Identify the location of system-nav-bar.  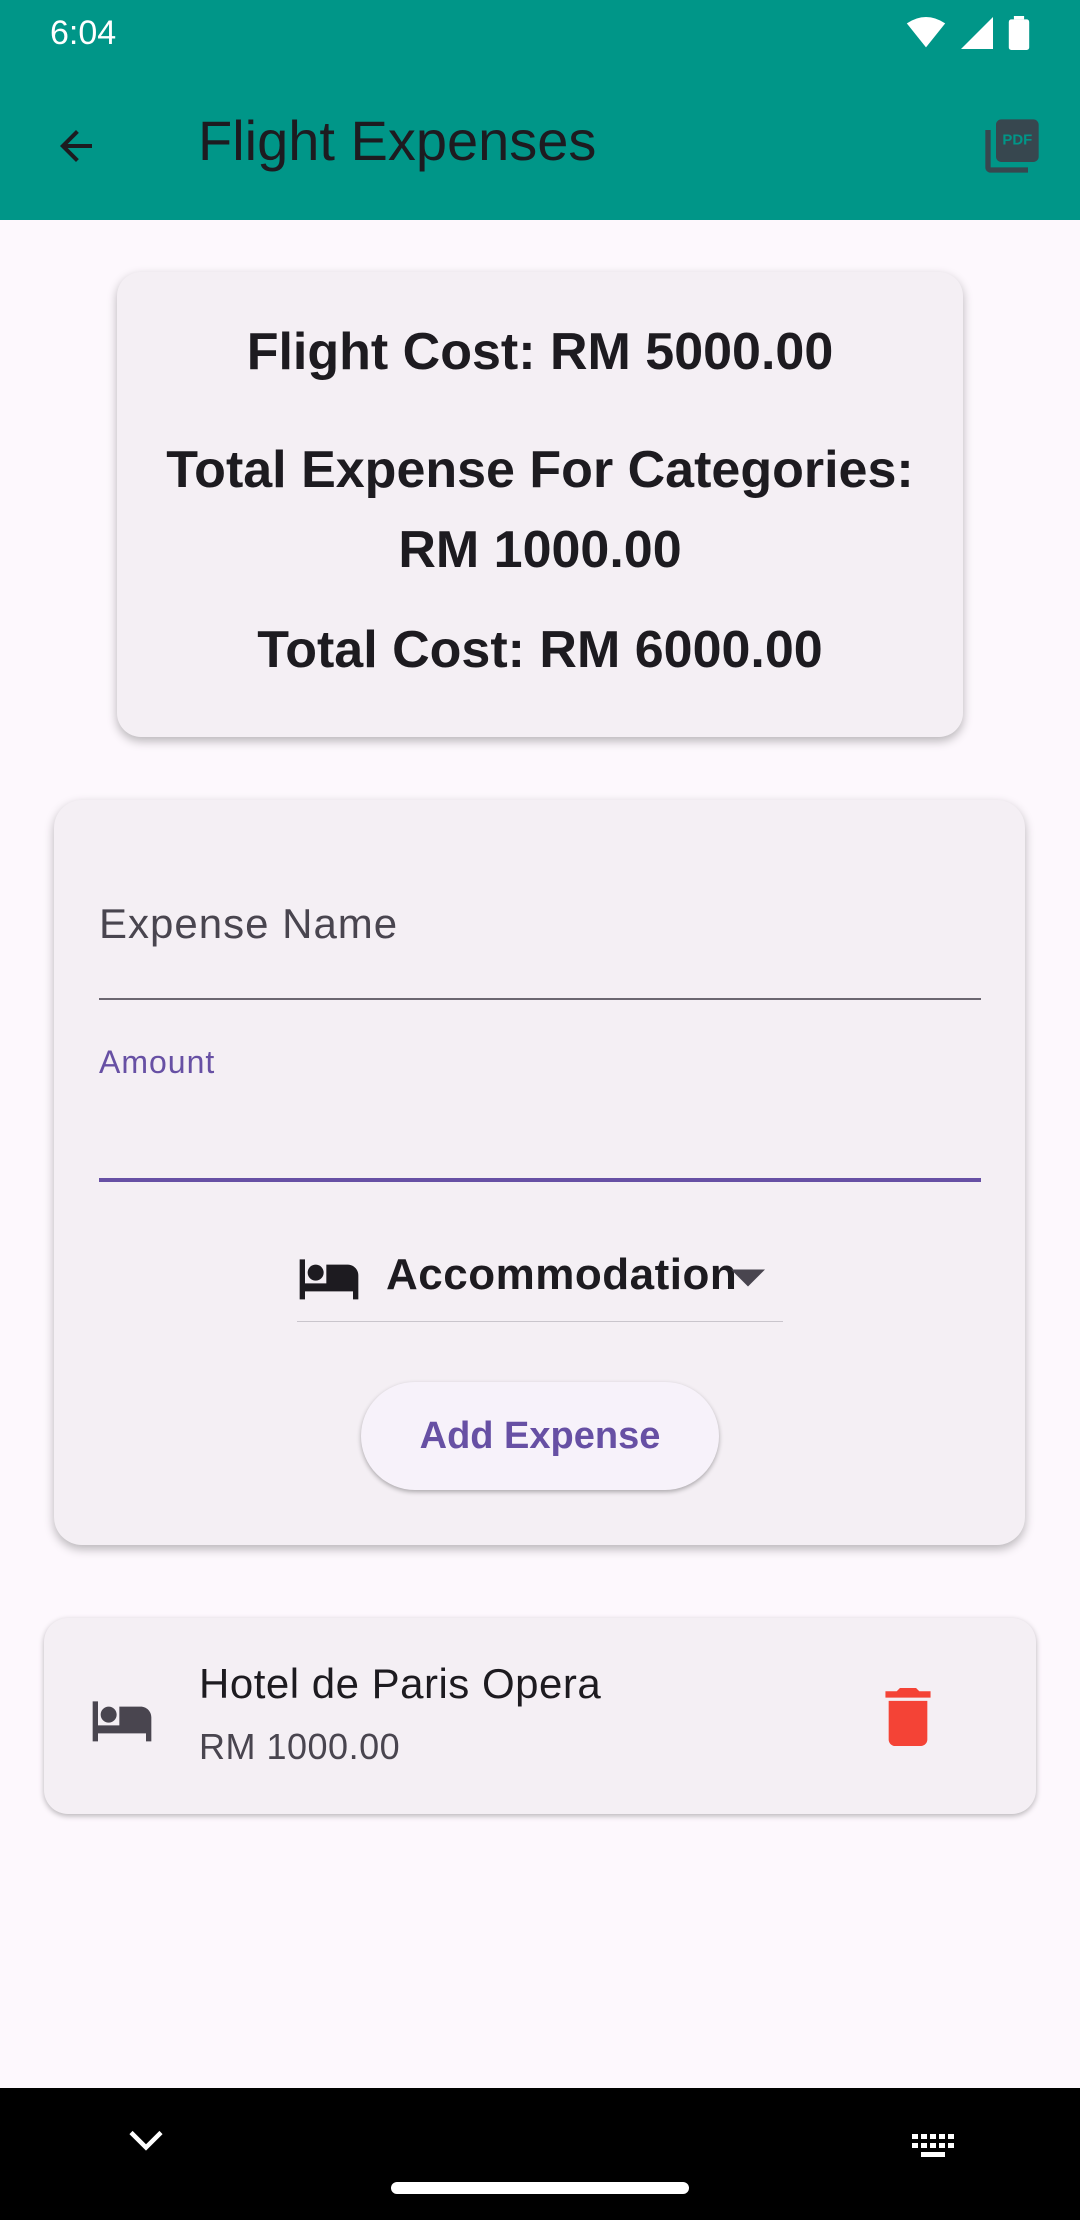
(540, 2154).